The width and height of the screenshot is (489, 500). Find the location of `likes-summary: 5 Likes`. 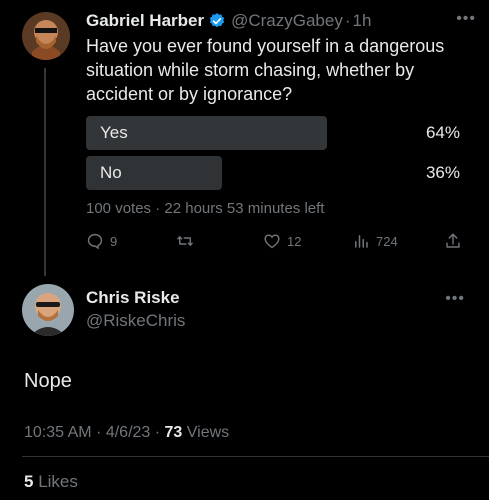

likes-summary: 5 Likes is located at coordinates (51, 482).